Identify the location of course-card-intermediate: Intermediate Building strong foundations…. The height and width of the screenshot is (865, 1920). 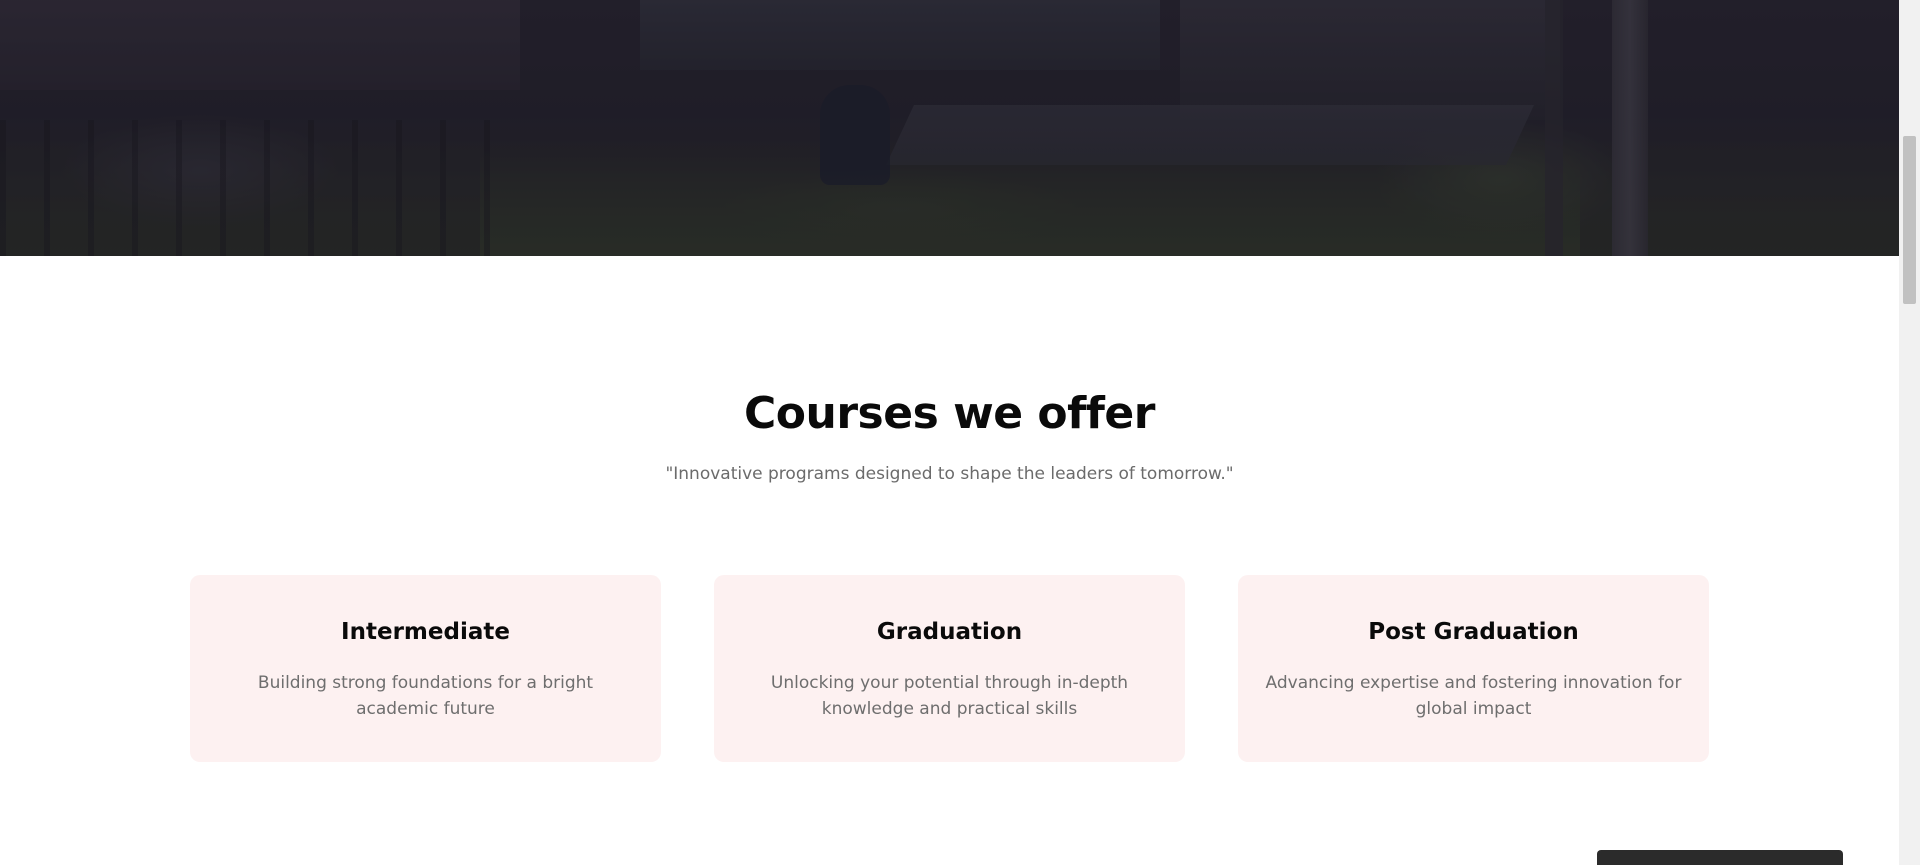
(425, 668).